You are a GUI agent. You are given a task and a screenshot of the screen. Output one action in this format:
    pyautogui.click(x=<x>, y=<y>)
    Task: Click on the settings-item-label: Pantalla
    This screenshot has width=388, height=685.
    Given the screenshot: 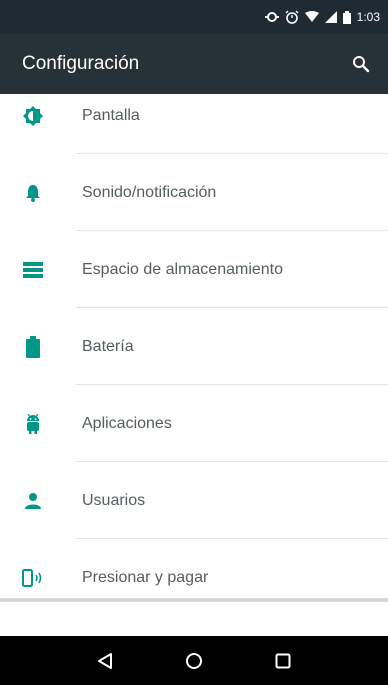 What is the action you would take?
    pyautogui.click(x=111, y=115)
    